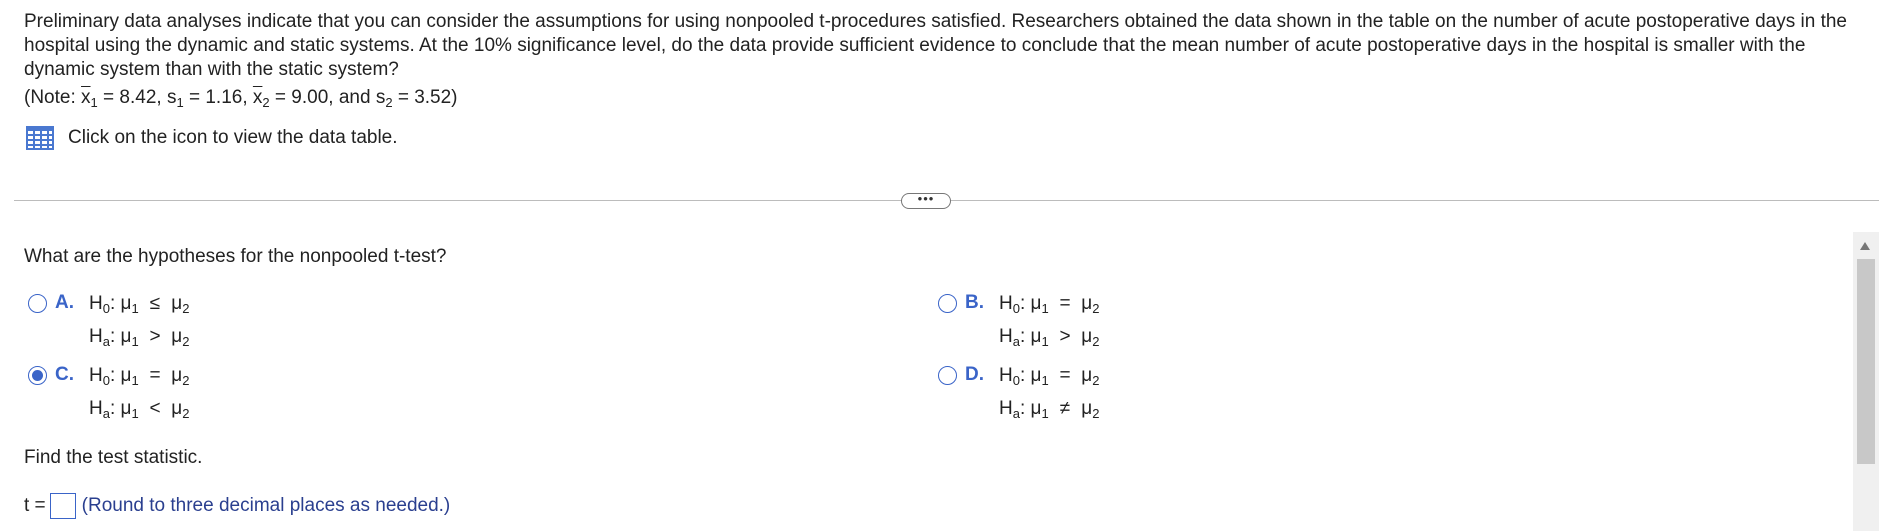 This screenshot has width=1879, height=531. I want to click on option-c: C. H0: μ1 = μ2 Ha: μ1 < μ2, so click(108, 394).